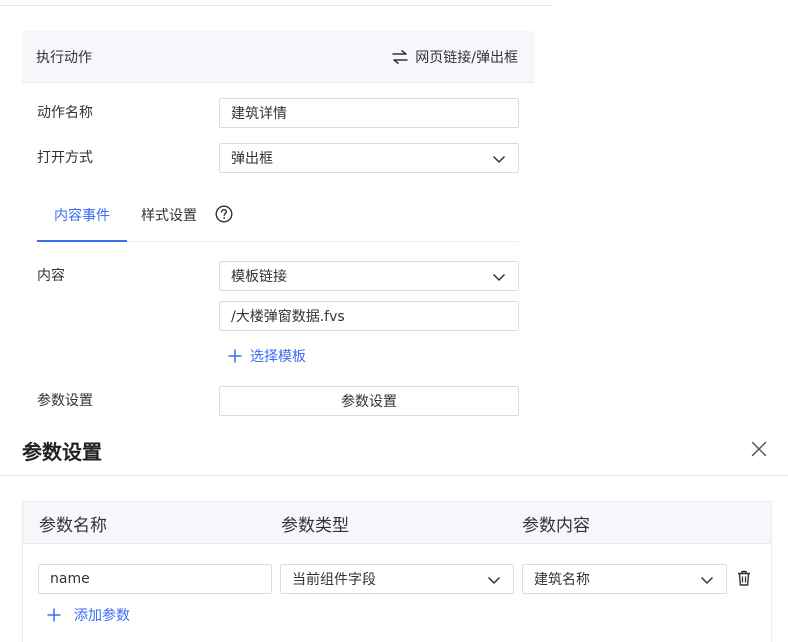 Image resolution: width=788 pixels, height=642 pixels. What do you see at coordinates (62, 452) in the screenshot?
I see `dialog-title: 参数设置` at bounding box center [62, 452].